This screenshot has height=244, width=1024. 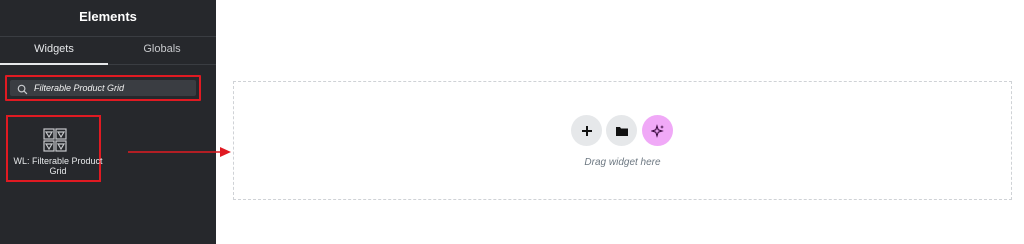 I want to click on add-template-button, so click(x=621, y=130).